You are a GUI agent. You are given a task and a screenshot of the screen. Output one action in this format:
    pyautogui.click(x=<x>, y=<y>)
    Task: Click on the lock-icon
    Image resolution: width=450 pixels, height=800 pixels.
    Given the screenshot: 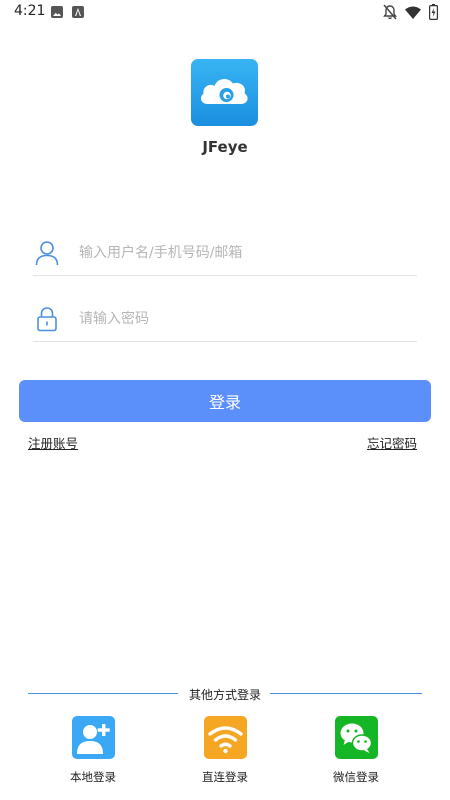 What is the action you would take?
    pyautogui.click(x=47, y=319)
    